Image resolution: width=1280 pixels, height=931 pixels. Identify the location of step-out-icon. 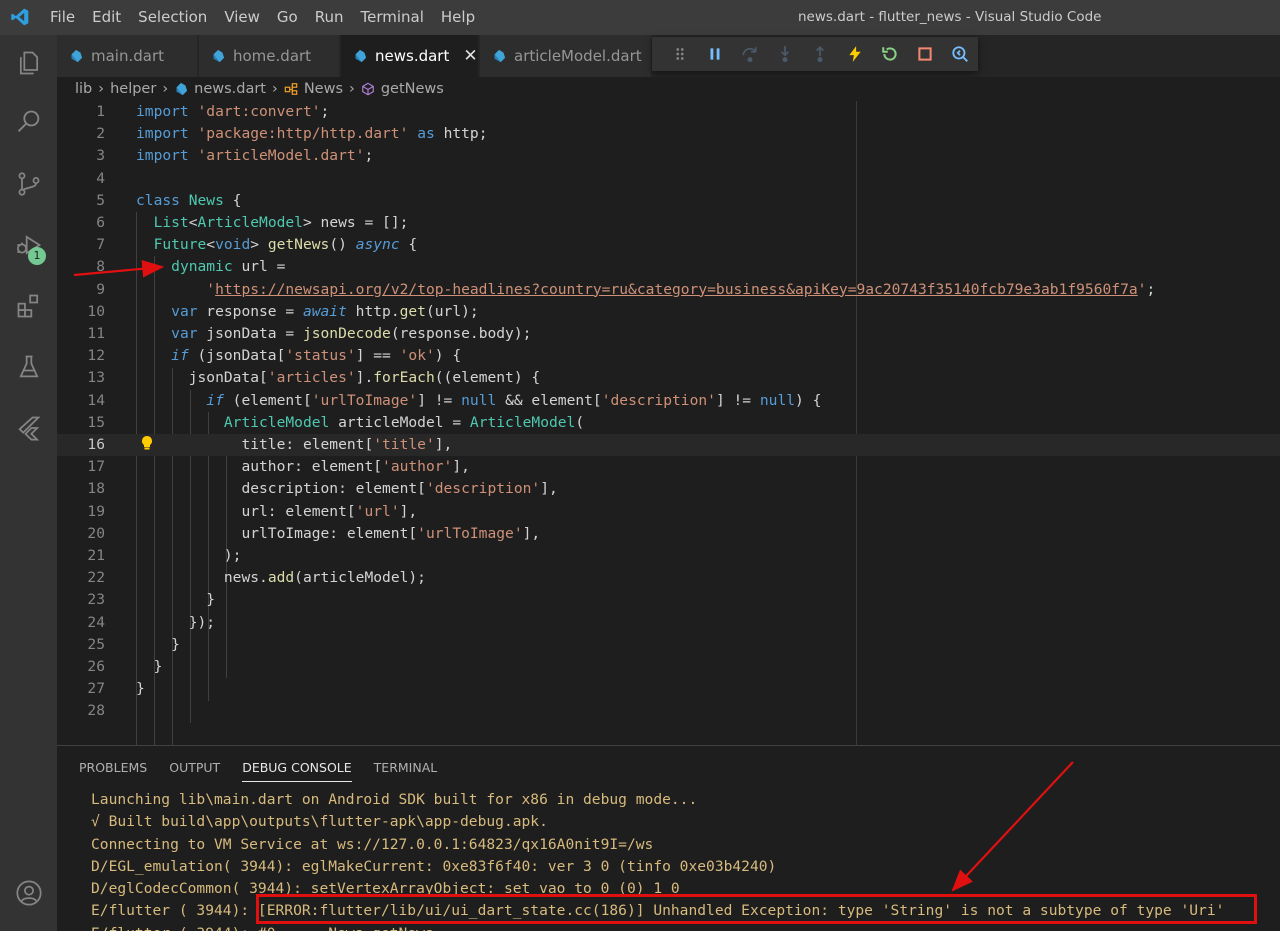
(820, 54).